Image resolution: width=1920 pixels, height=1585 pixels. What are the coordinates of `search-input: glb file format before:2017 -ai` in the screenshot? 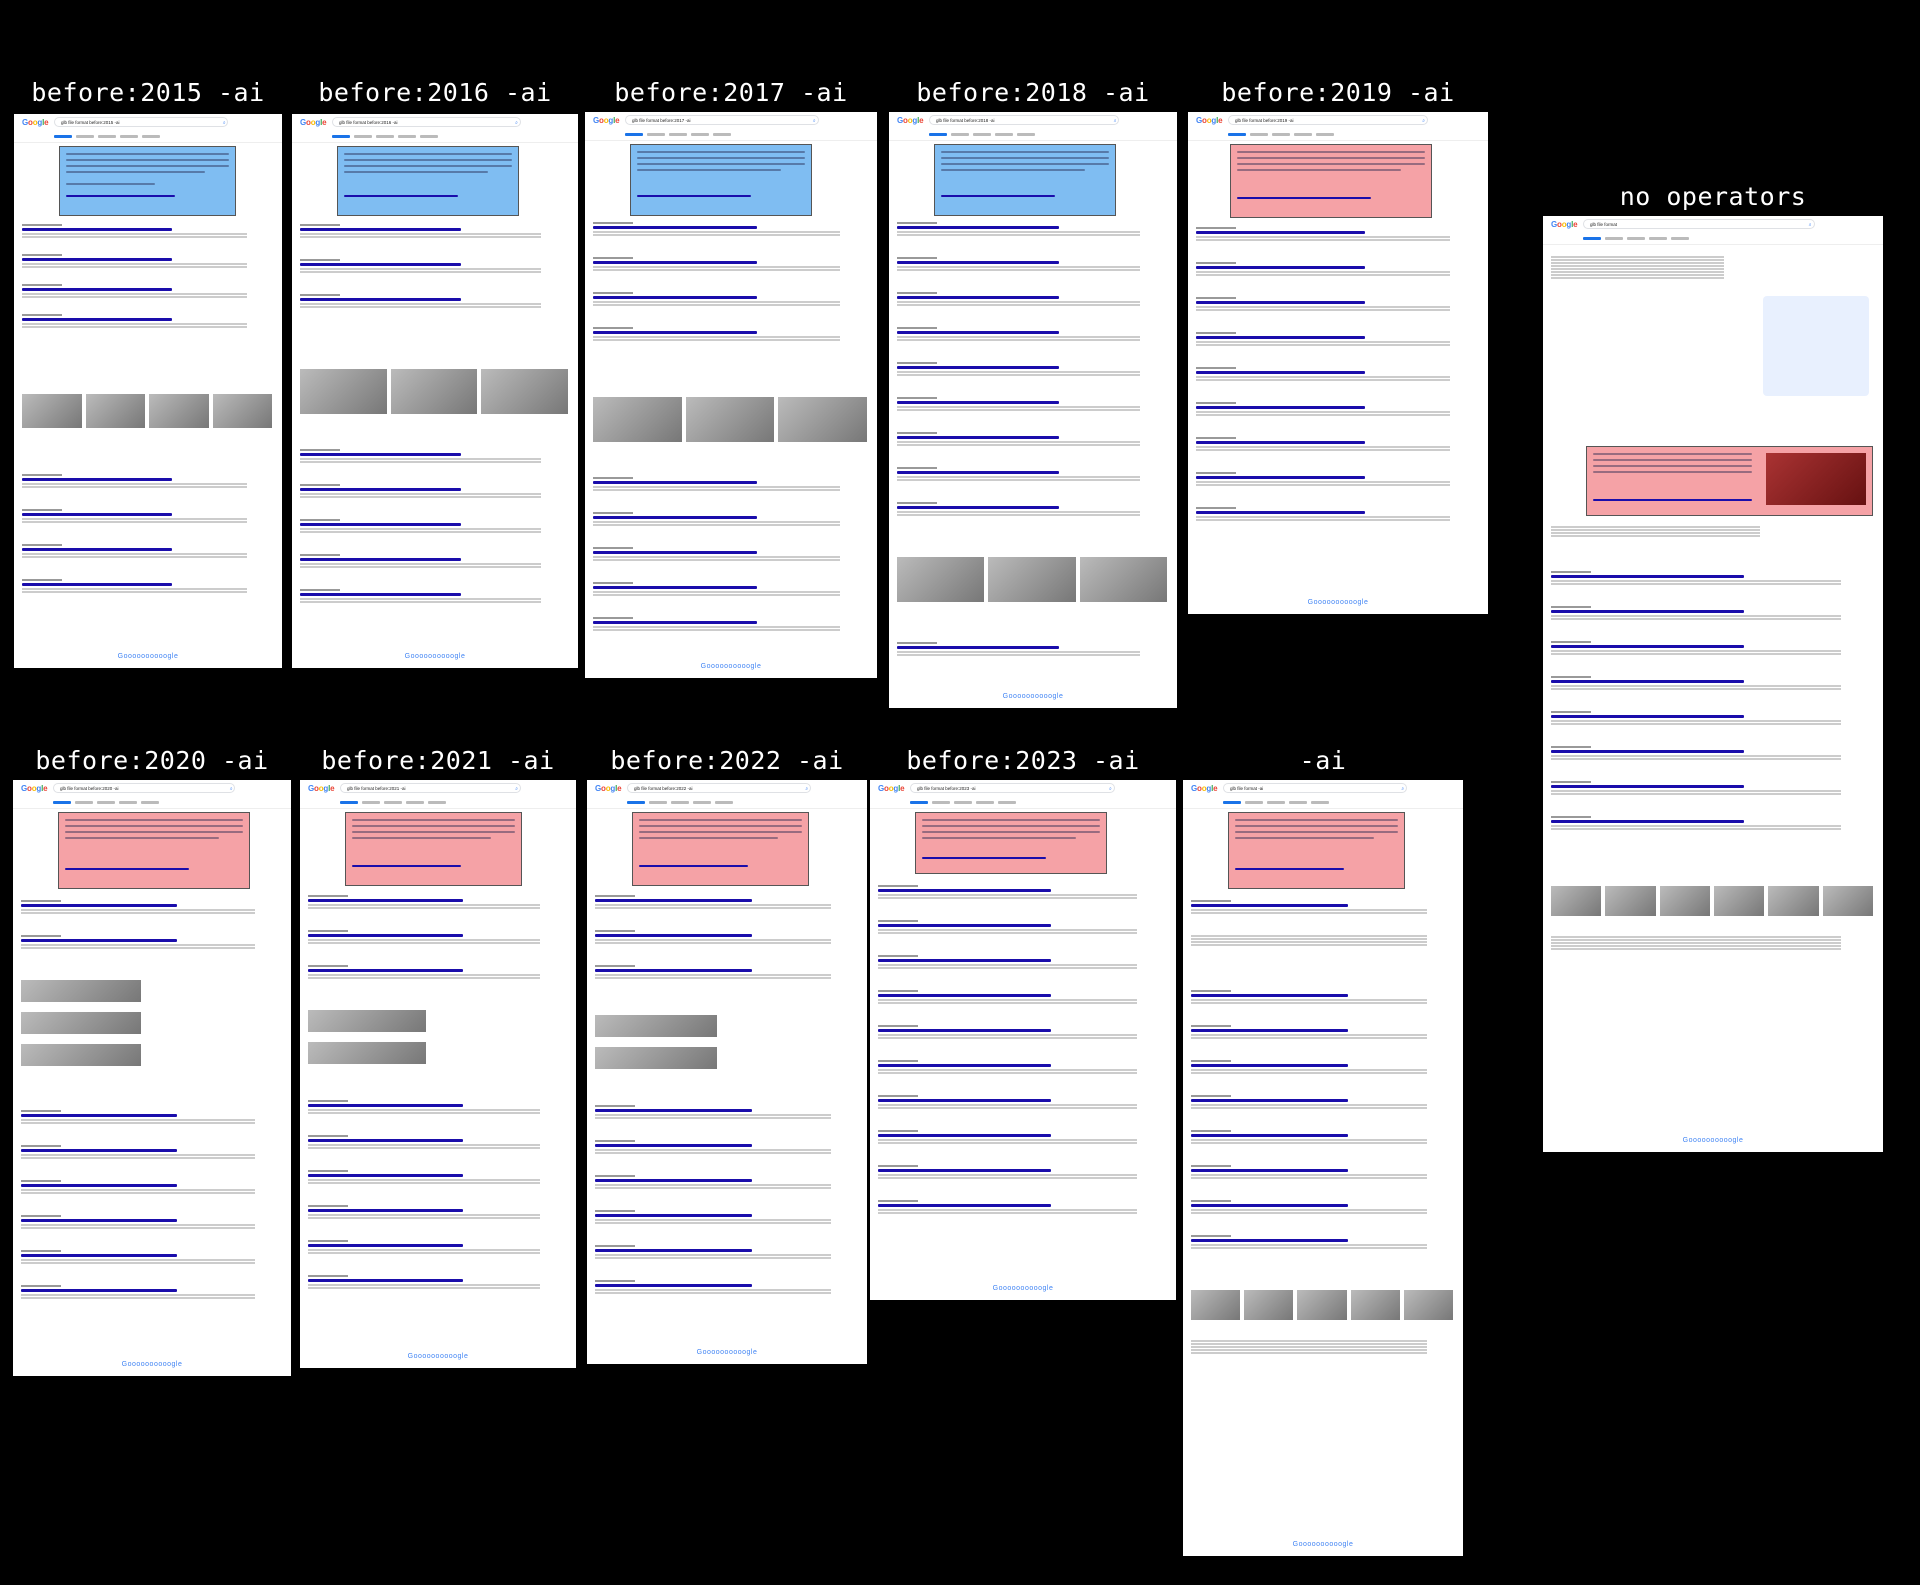 It's located at (722, 120).